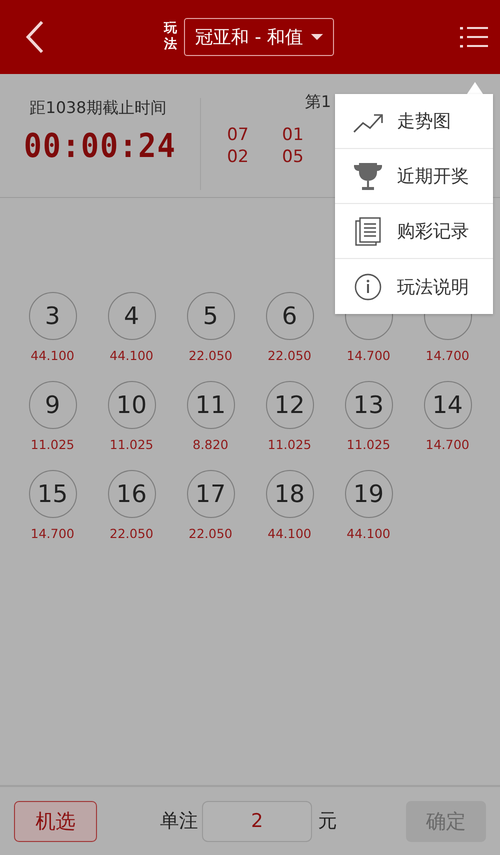 The image size is (500, 855). Describe the element at coordinates (132, 316) in the screenshot. I see `number-ball: 4` at that location.